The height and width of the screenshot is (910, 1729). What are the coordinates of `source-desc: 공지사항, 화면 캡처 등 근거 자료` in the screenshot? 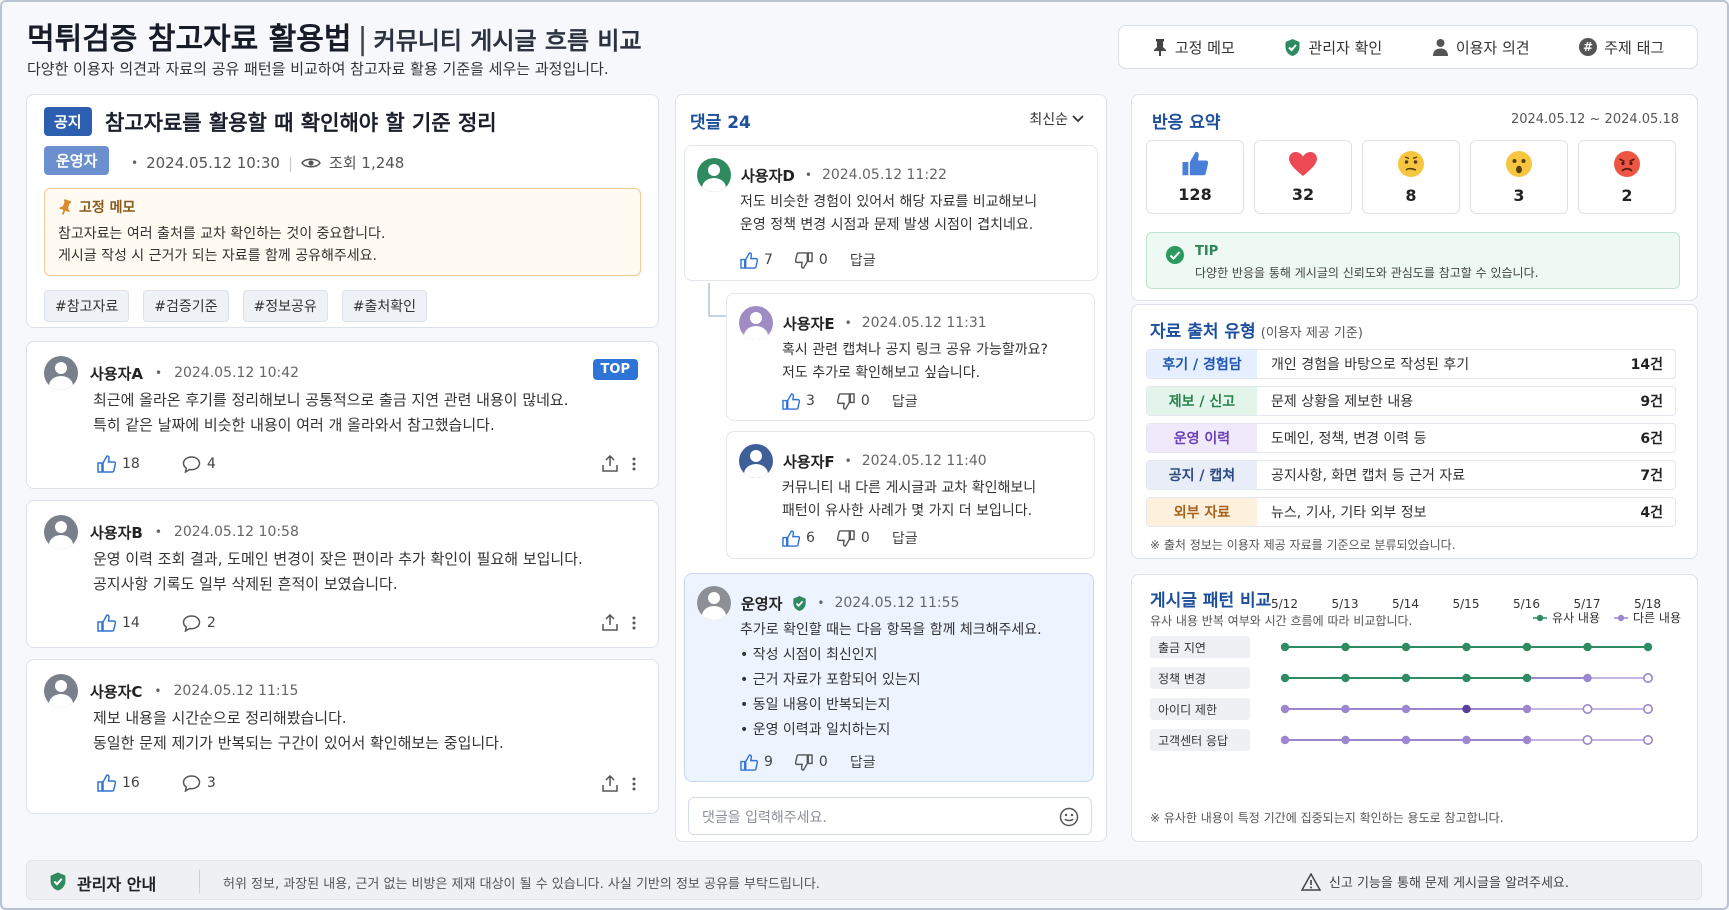 It's located at (1368, 476).